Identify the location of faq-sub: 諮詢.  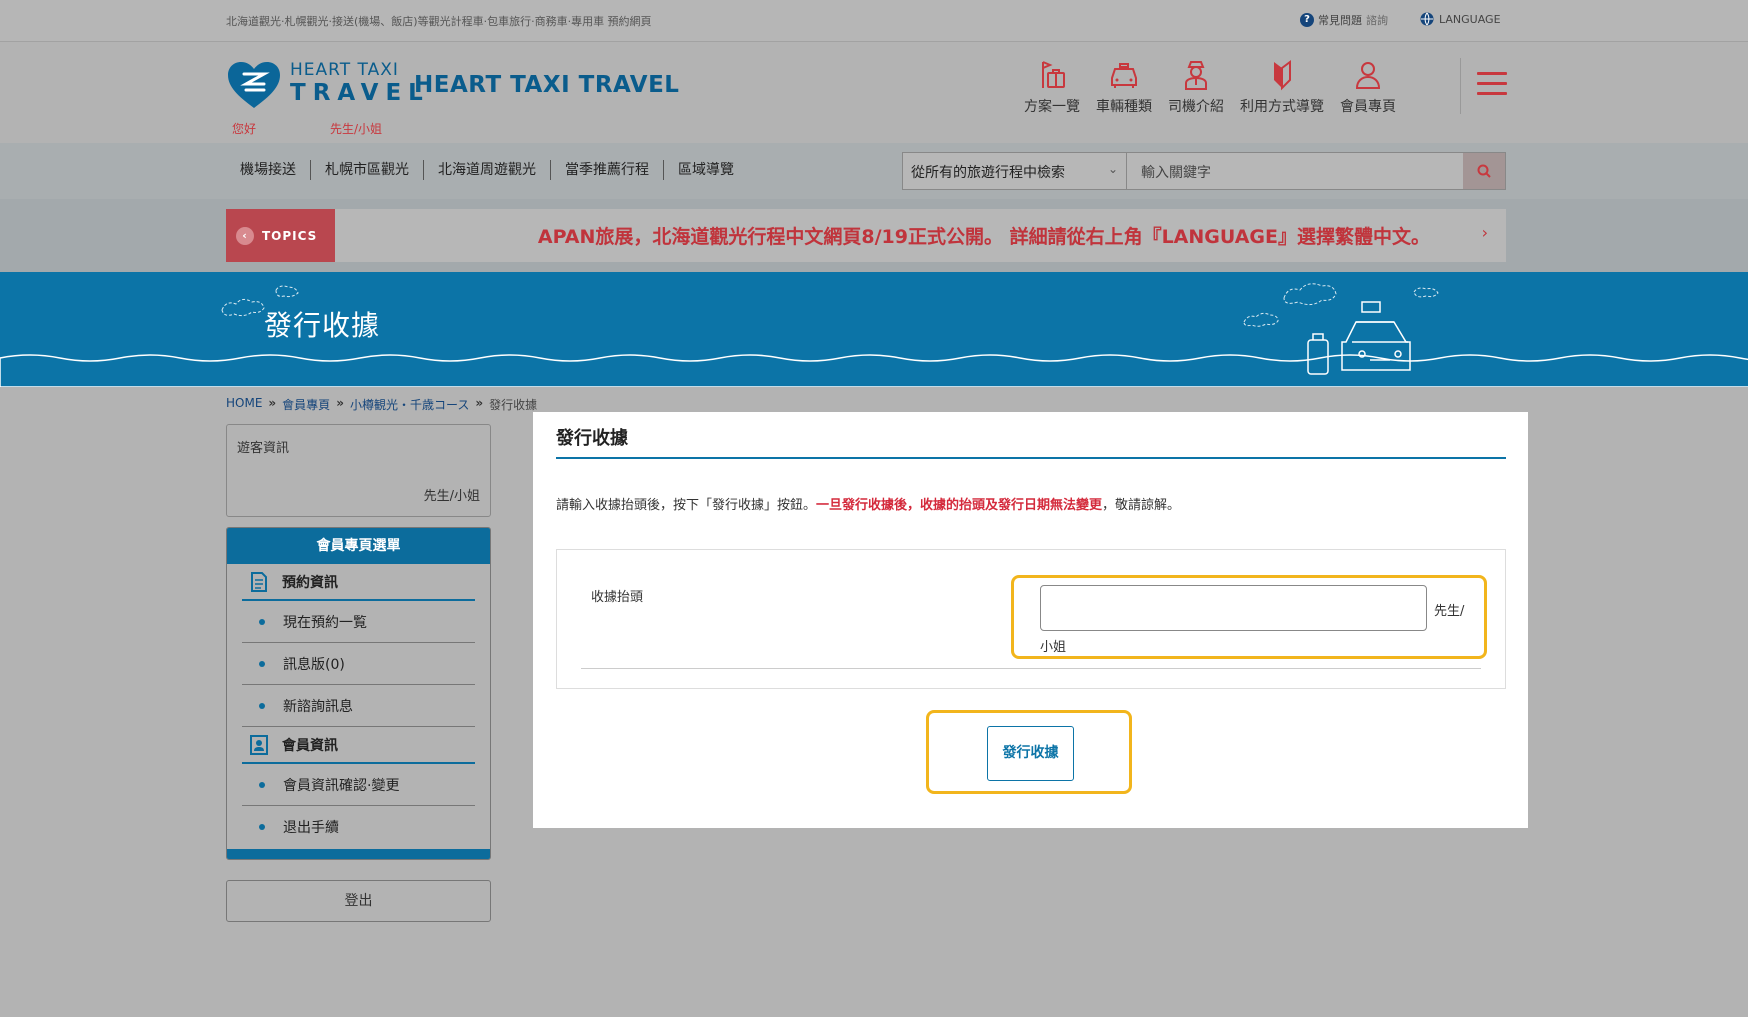
(1377, 20).